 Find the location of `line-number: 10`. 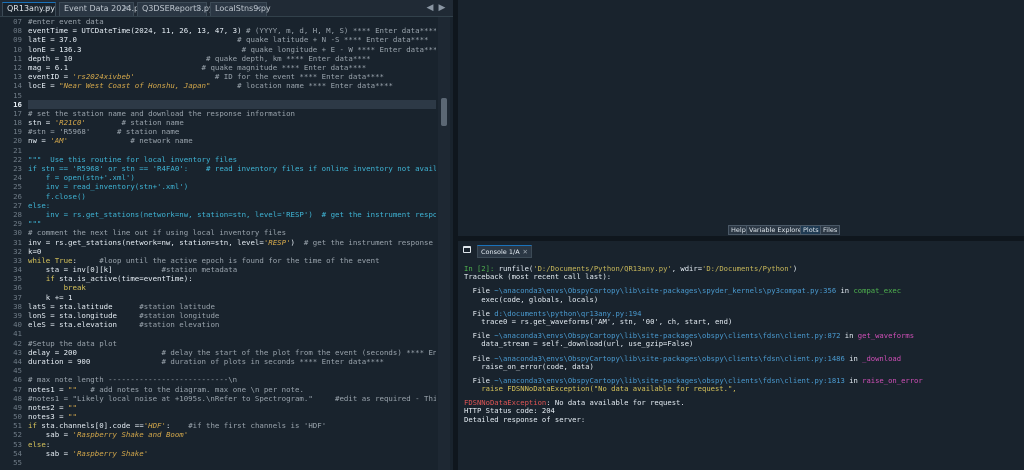

line-number: 10 is located at coordinates (17, 49).